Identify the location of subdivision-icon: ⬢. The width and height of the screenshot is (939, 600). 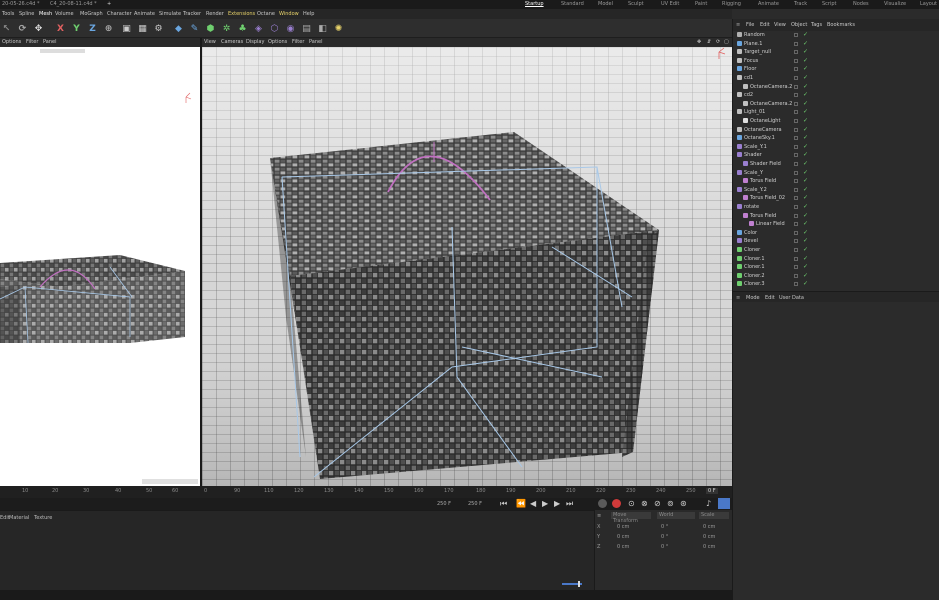
(210, 28).